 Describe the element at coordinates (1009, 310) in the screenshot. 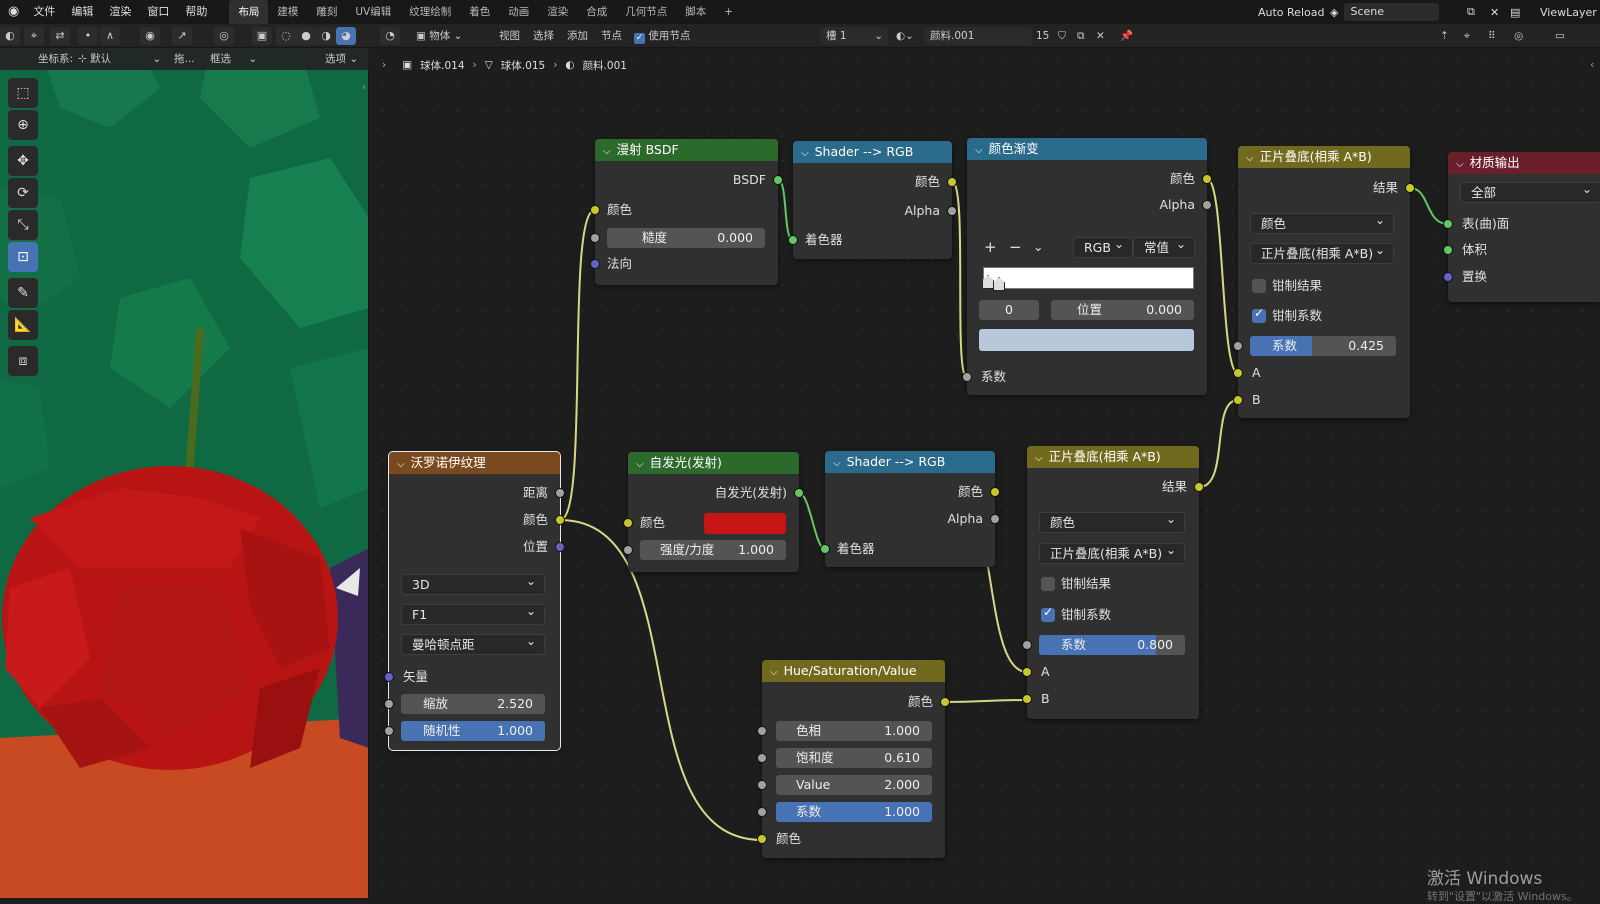

I see `ramp-stop-index: 0` at that location.